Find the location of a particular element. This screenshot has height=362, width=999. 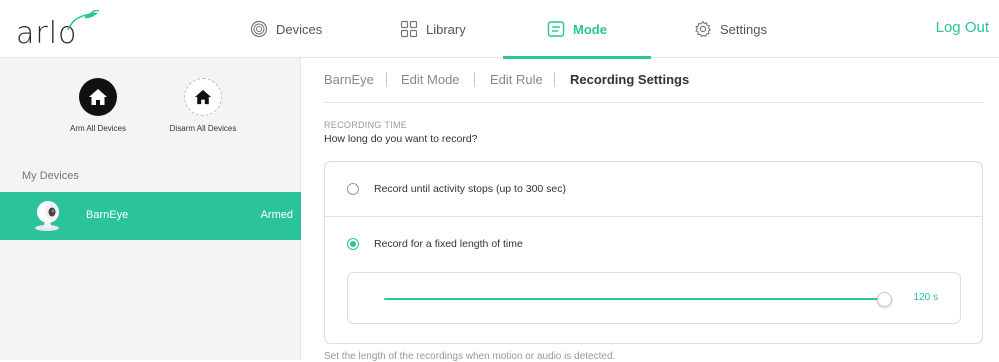

arm-all-button: Arm All Devices is located at coordinates (98, 105).